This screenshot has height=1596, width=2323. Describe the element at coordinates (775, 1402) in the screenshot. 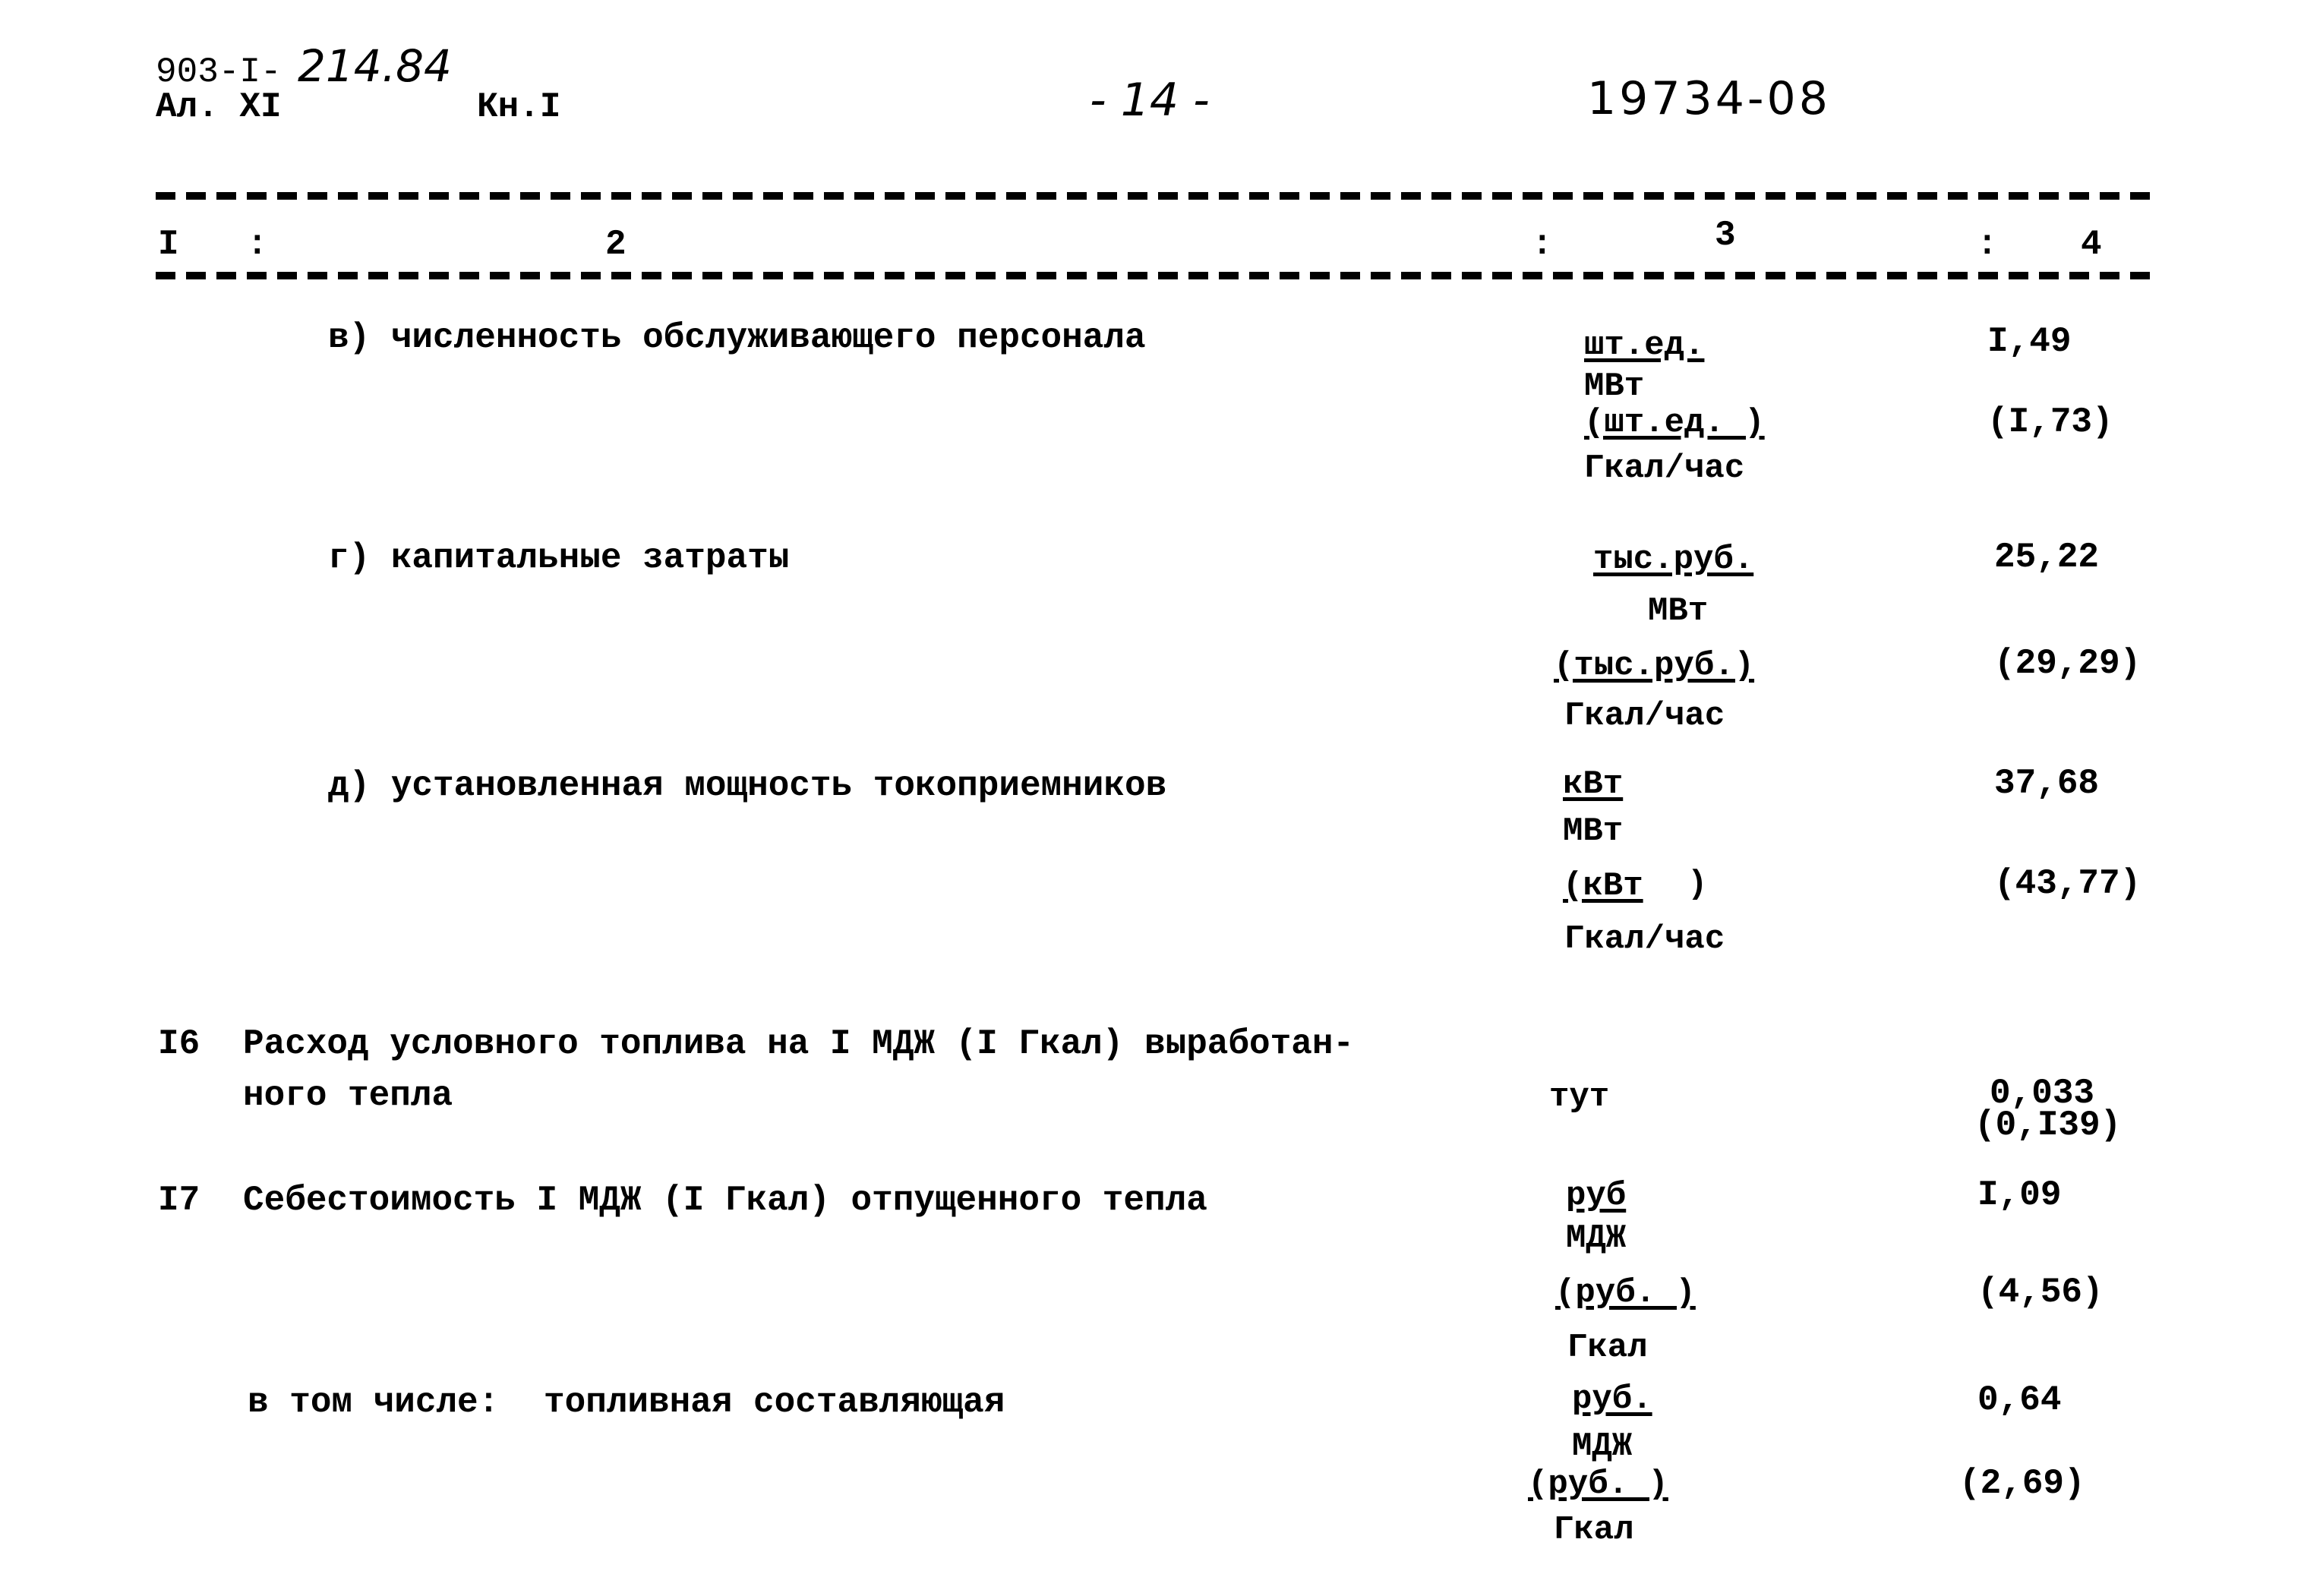

I see `row-label: топливная составляющая` at that location.